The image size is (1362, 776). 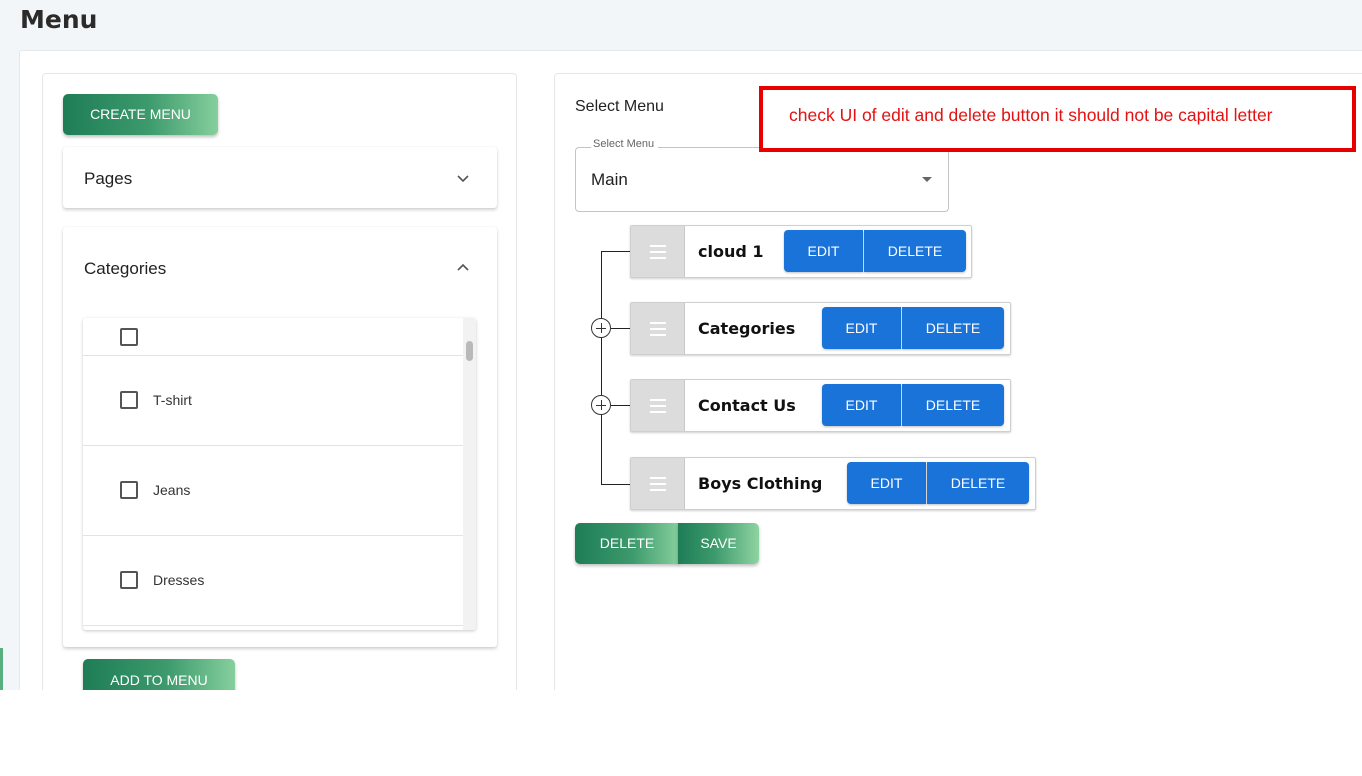 I want to click on list-item: Jeans, so click(x=273, y=491).